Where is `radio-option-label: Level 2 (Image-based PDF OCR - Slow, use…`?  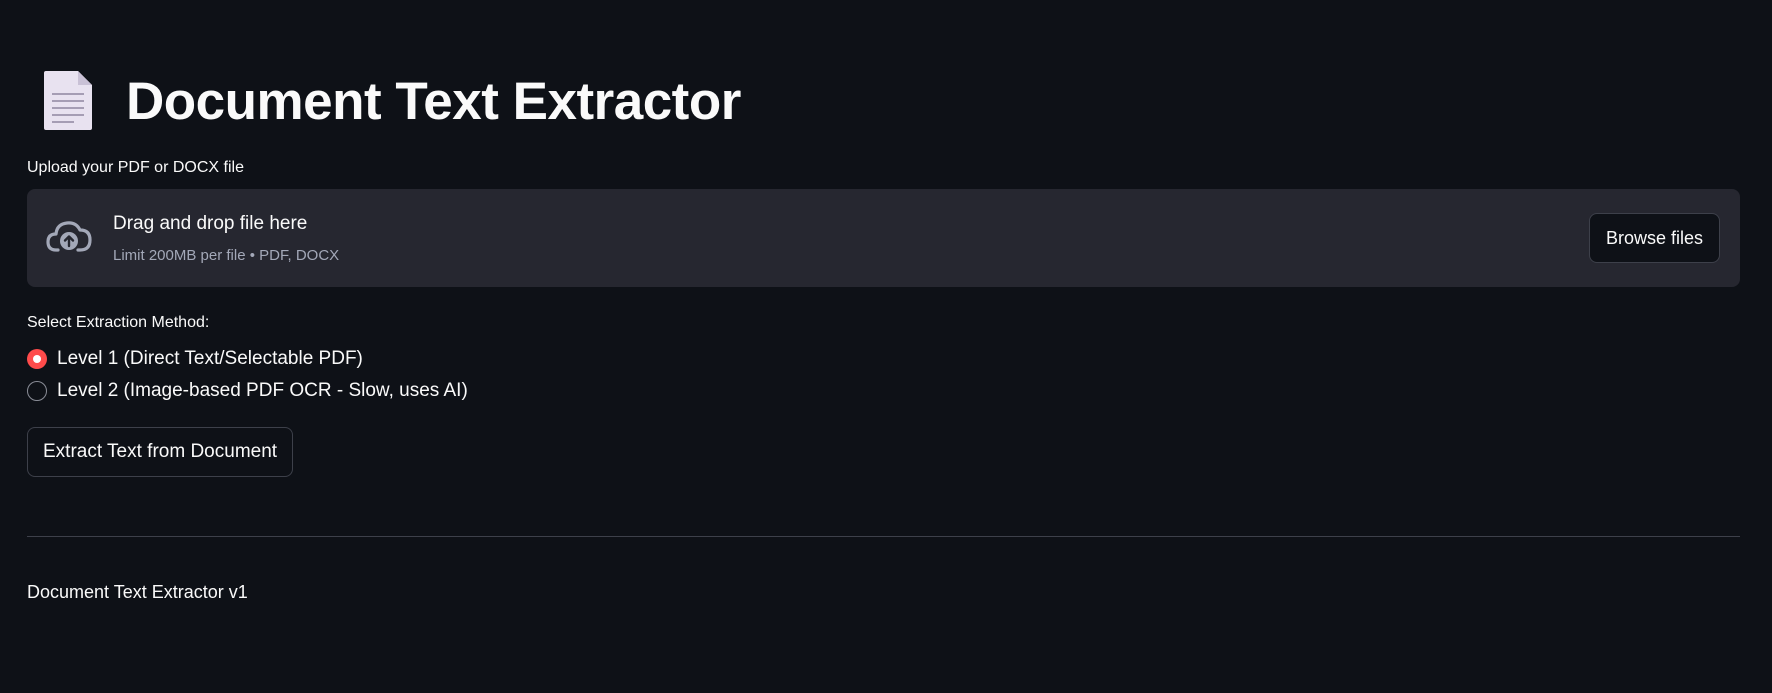 radio-option-label: Level 2 (Image-based PDF OCR - Slow, use… is located at coordinates (262, 390).